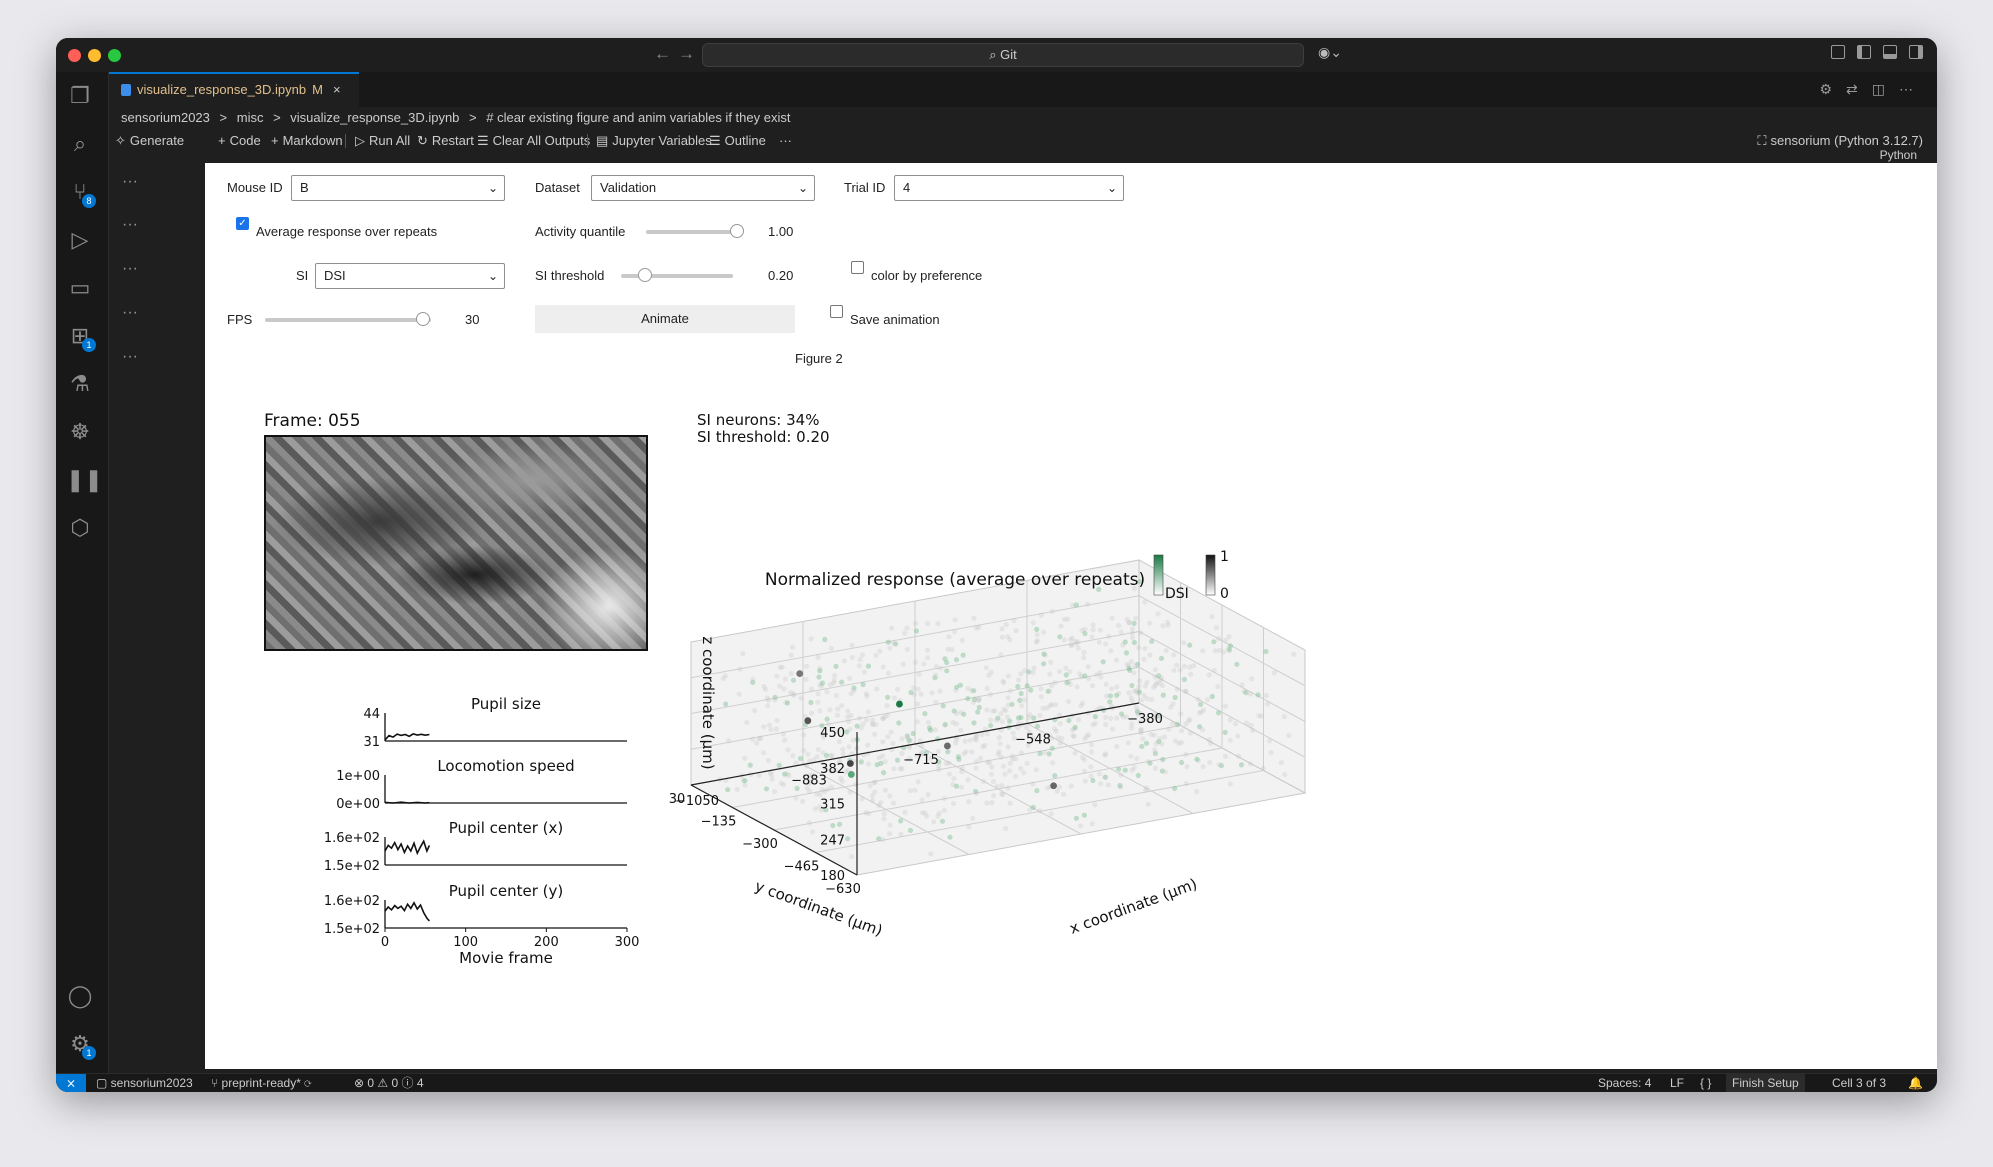 This screenshot has height=1167, width=1993. I want to click on zoom-window-button, so click(114, 55).